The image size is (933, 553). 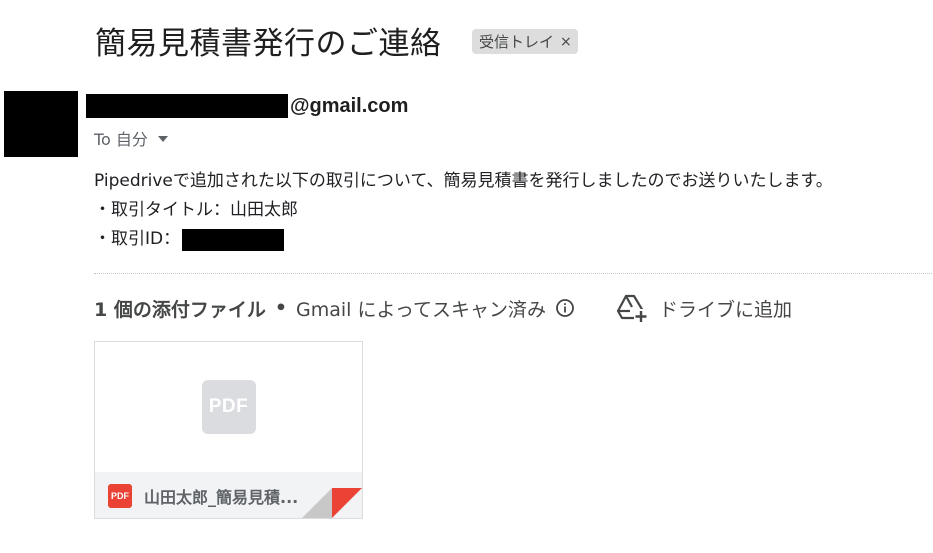 I want to click on add-to-drive-label: ドライブに追加, so click(x=725, y=309).